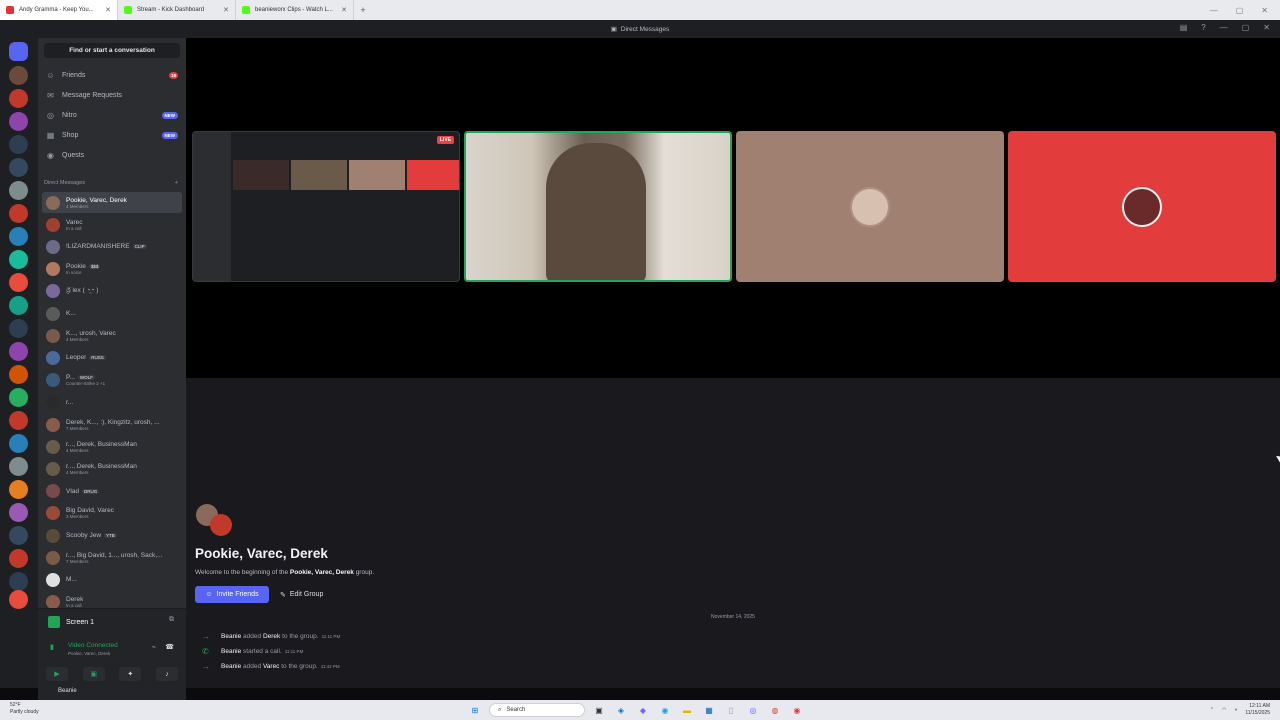  I want to click on find-conversation-button: Find or start a conversation, so click(112, 50).